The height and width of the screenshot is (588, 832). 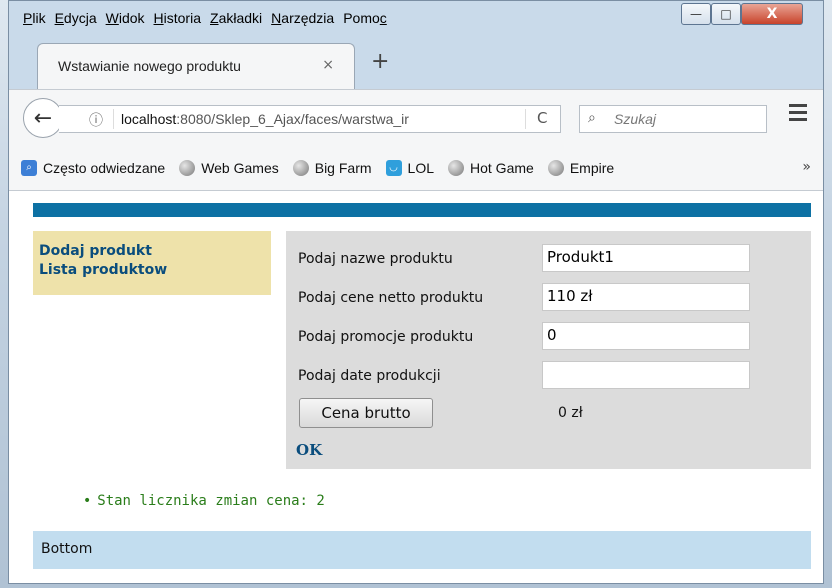 What do you see at coordinates (673, 119) in the screenshot?
I see `search-input: ⌕ Szukaj` at bounding box center [673, 119].